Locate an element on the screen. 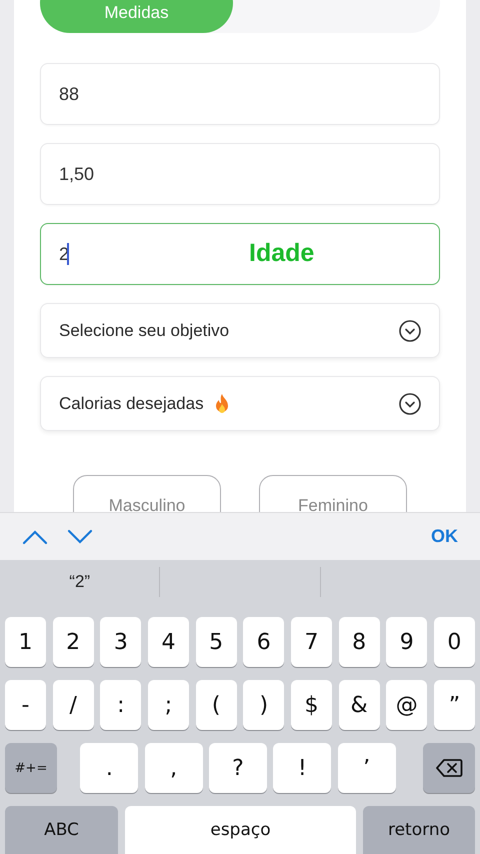 This screenshot has height=854, width=480. gender-button: Masculino is located at coordinates (147, 493).